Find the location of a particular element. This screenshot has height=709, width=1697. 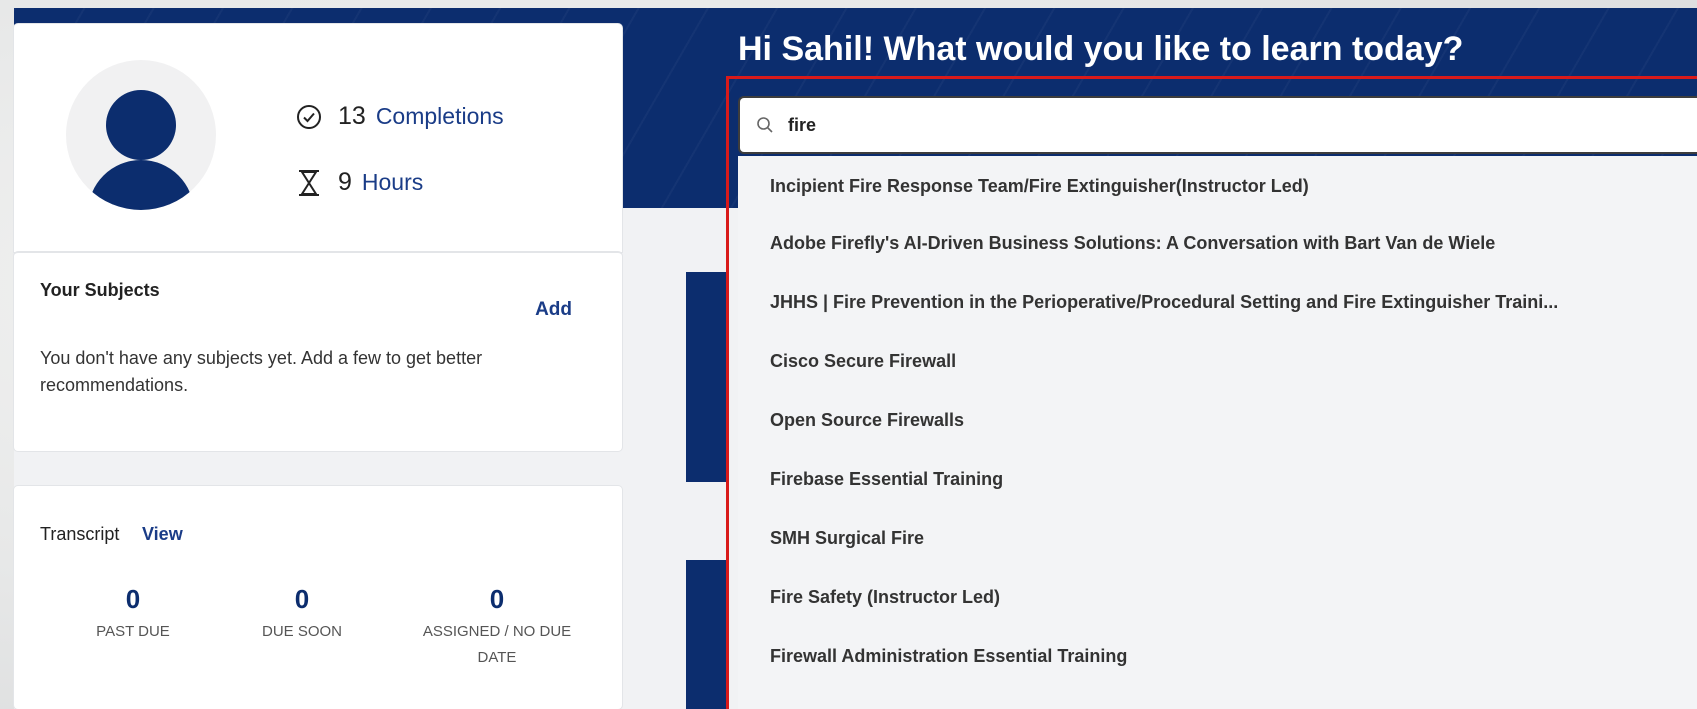

due-soon-stat: 0 DUE SOON is located at coordinates (302, 614).